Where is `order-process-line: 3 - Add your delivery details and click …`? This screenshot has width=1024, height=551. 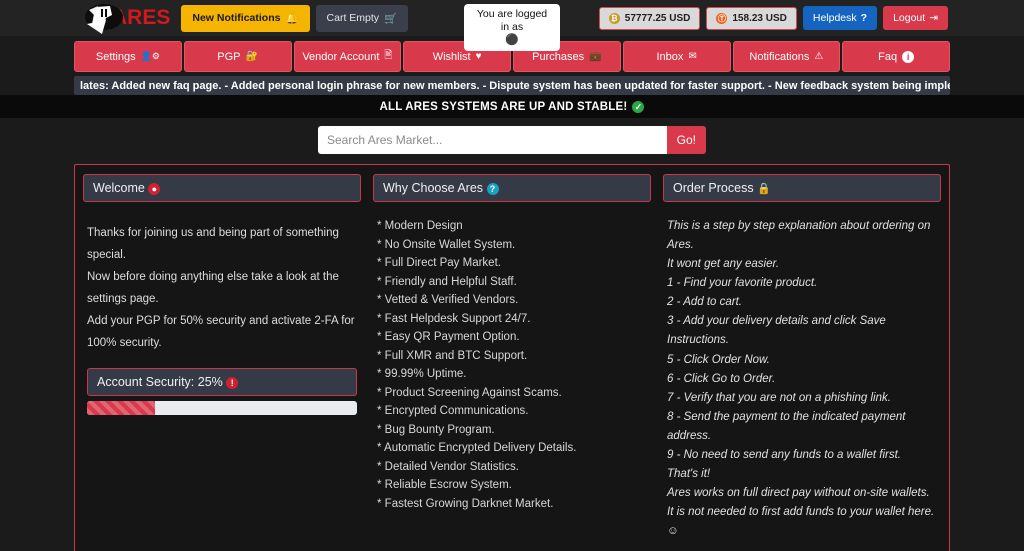
order-process-line: 3 - Add your delivery details and click … is located at coordinates (776, 331).